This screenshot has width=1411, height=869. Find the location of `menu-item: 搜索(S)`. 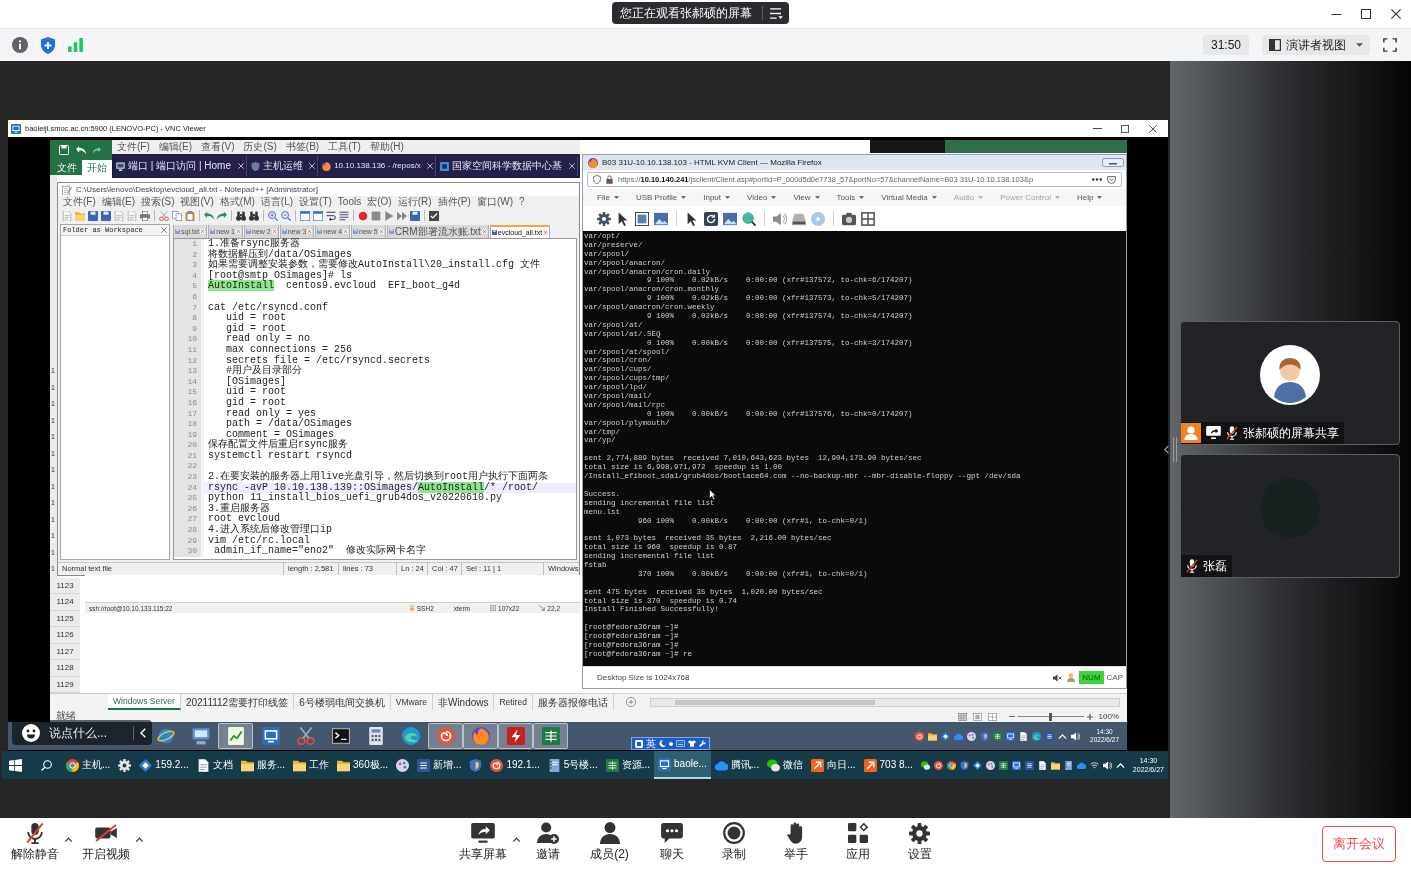

menu-item: 搜索(S) is located at coordinates (158, 202).